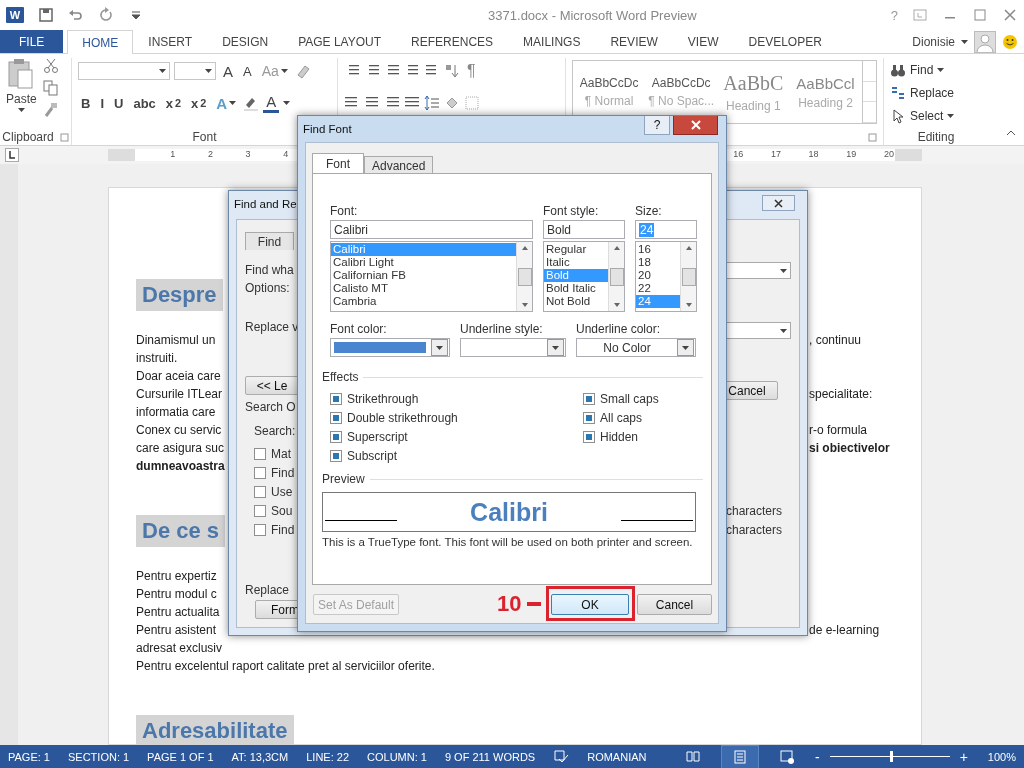  Describe the element at coordinates (933, 41) in the screenshot. I see `user-name: Dionisie` at that location.